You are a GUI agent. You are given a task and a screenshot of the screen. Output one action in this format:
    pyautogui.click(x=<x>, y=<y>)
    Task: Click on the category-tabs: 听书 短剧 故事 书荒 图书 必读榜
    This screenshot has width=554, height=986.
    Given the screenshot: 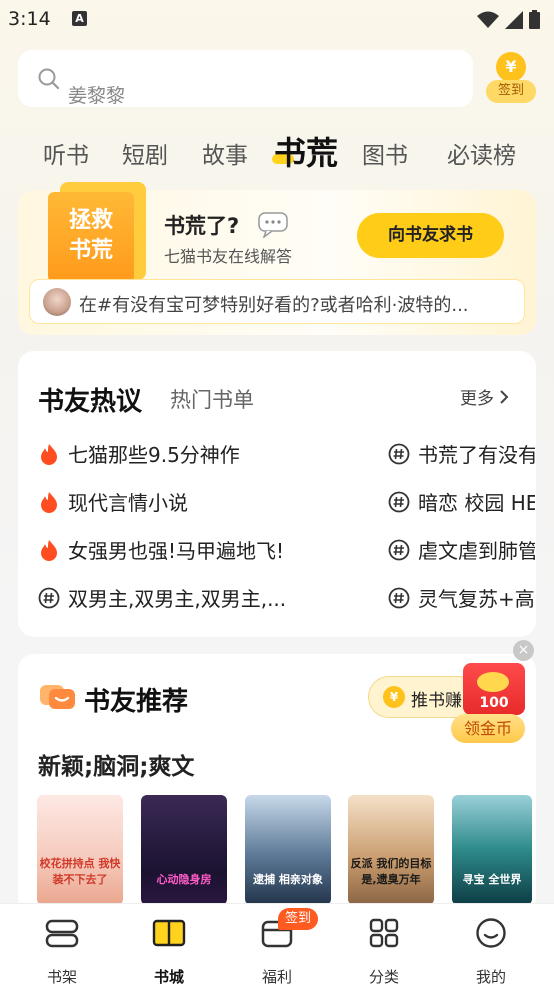 What is the action you would take?
    pyautogui.click(x=277, y=153)
    